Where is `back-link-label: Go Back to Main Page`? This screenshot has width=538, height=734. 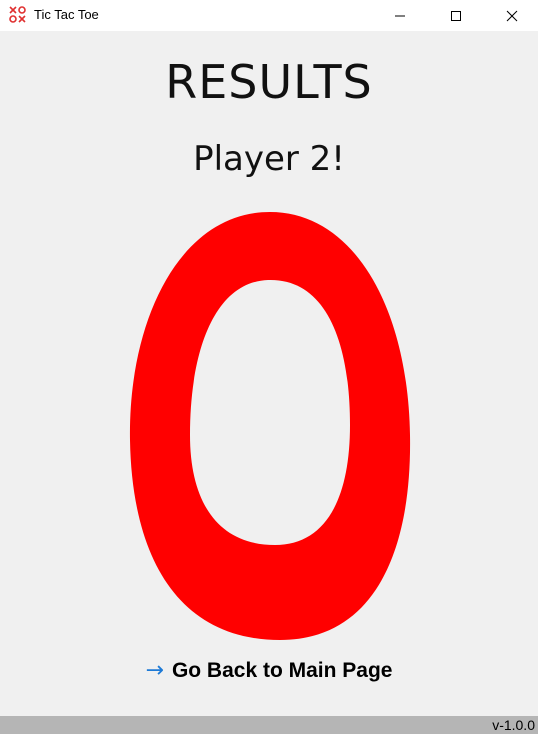 back-link-label: Go Back to Main Page is located at coordinates (282, 670).